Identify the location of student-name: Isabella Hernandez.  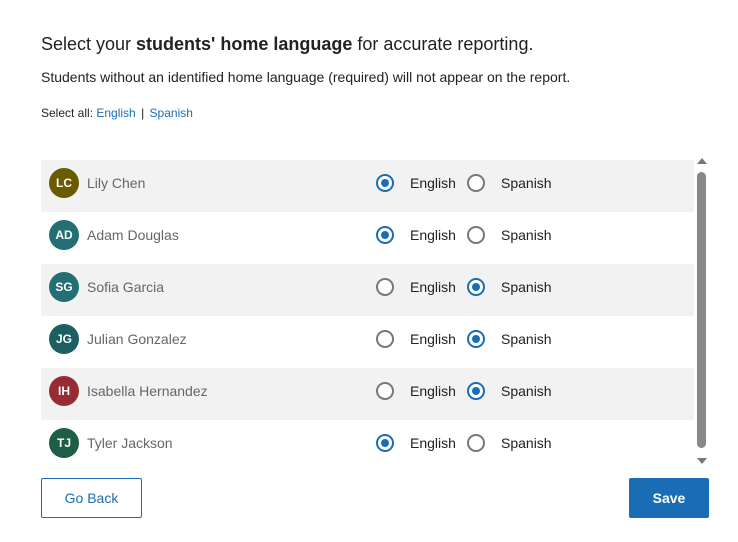
(147, 391).